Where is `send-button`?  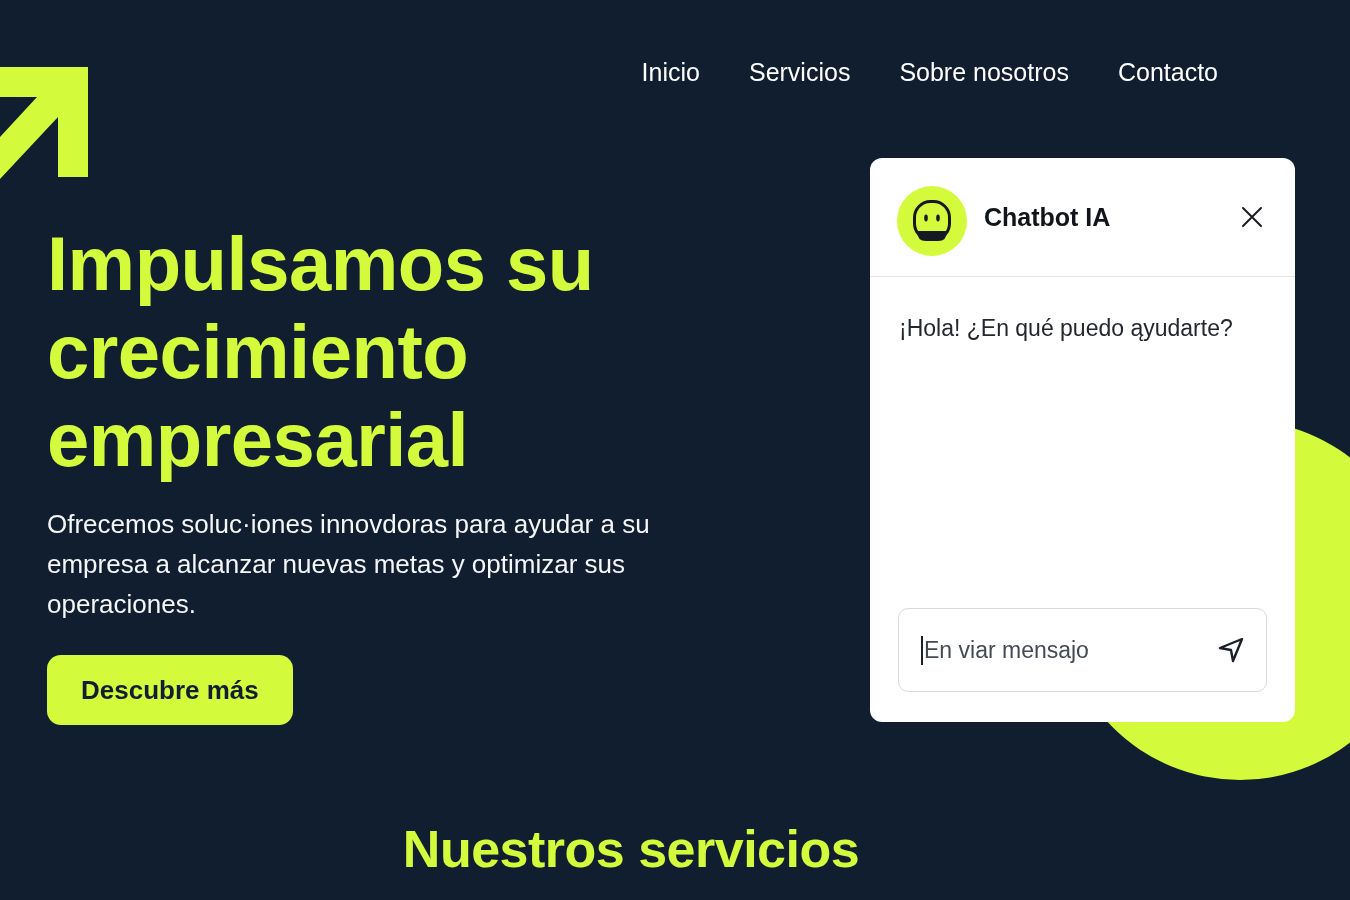 send-button is located at coordinates (1231, 650).